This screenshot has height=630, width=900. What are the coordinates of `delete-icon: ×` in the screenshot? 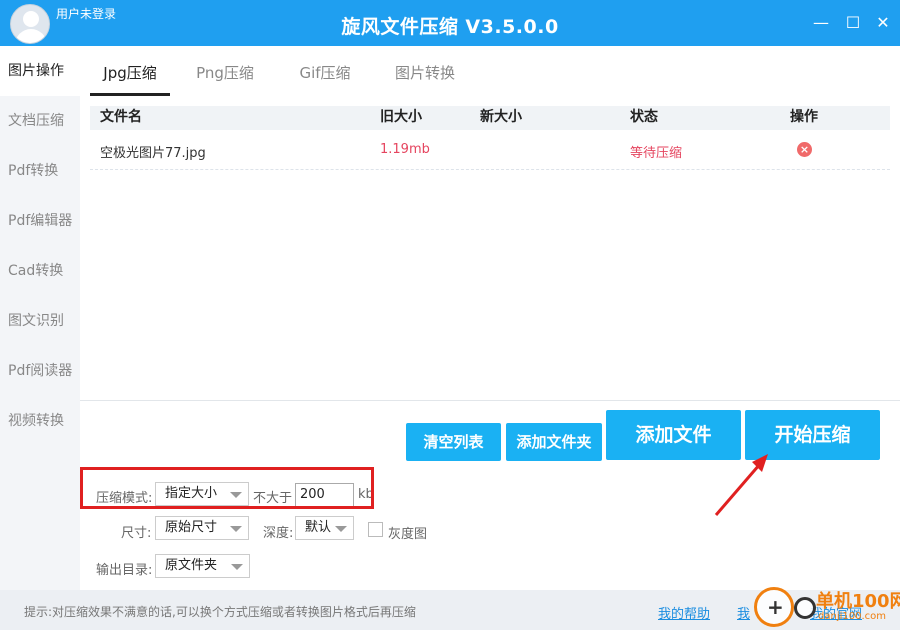 It's located at (804, 149).